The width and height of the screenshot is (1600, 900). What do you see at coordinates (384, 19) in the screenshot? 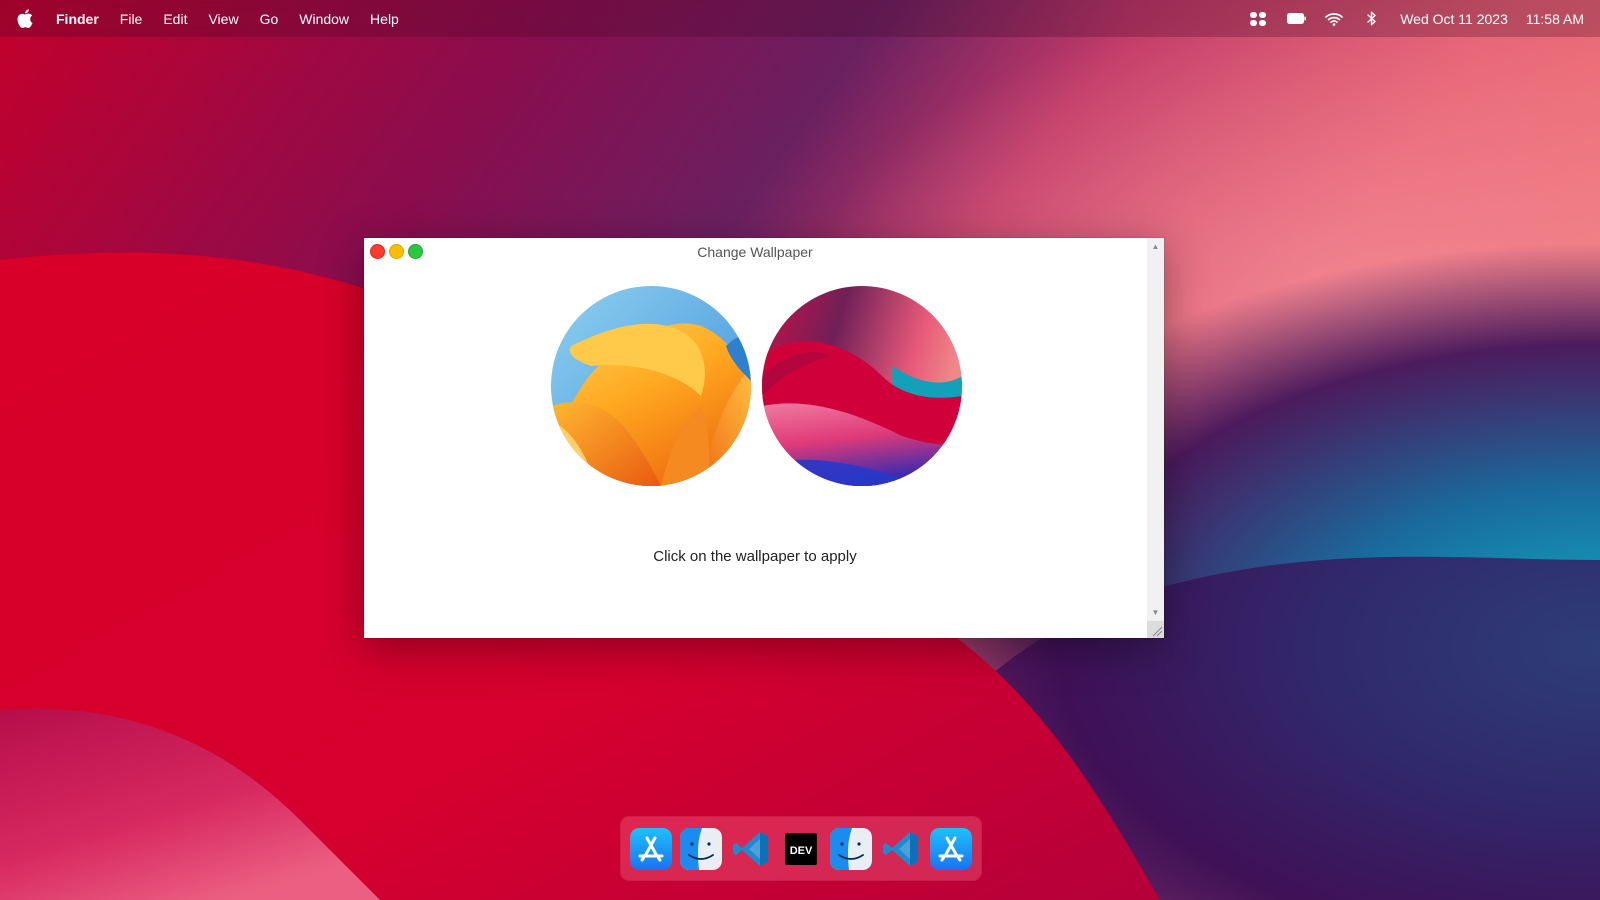
I see `menu-help: Help` at bounding box center [384, 19].